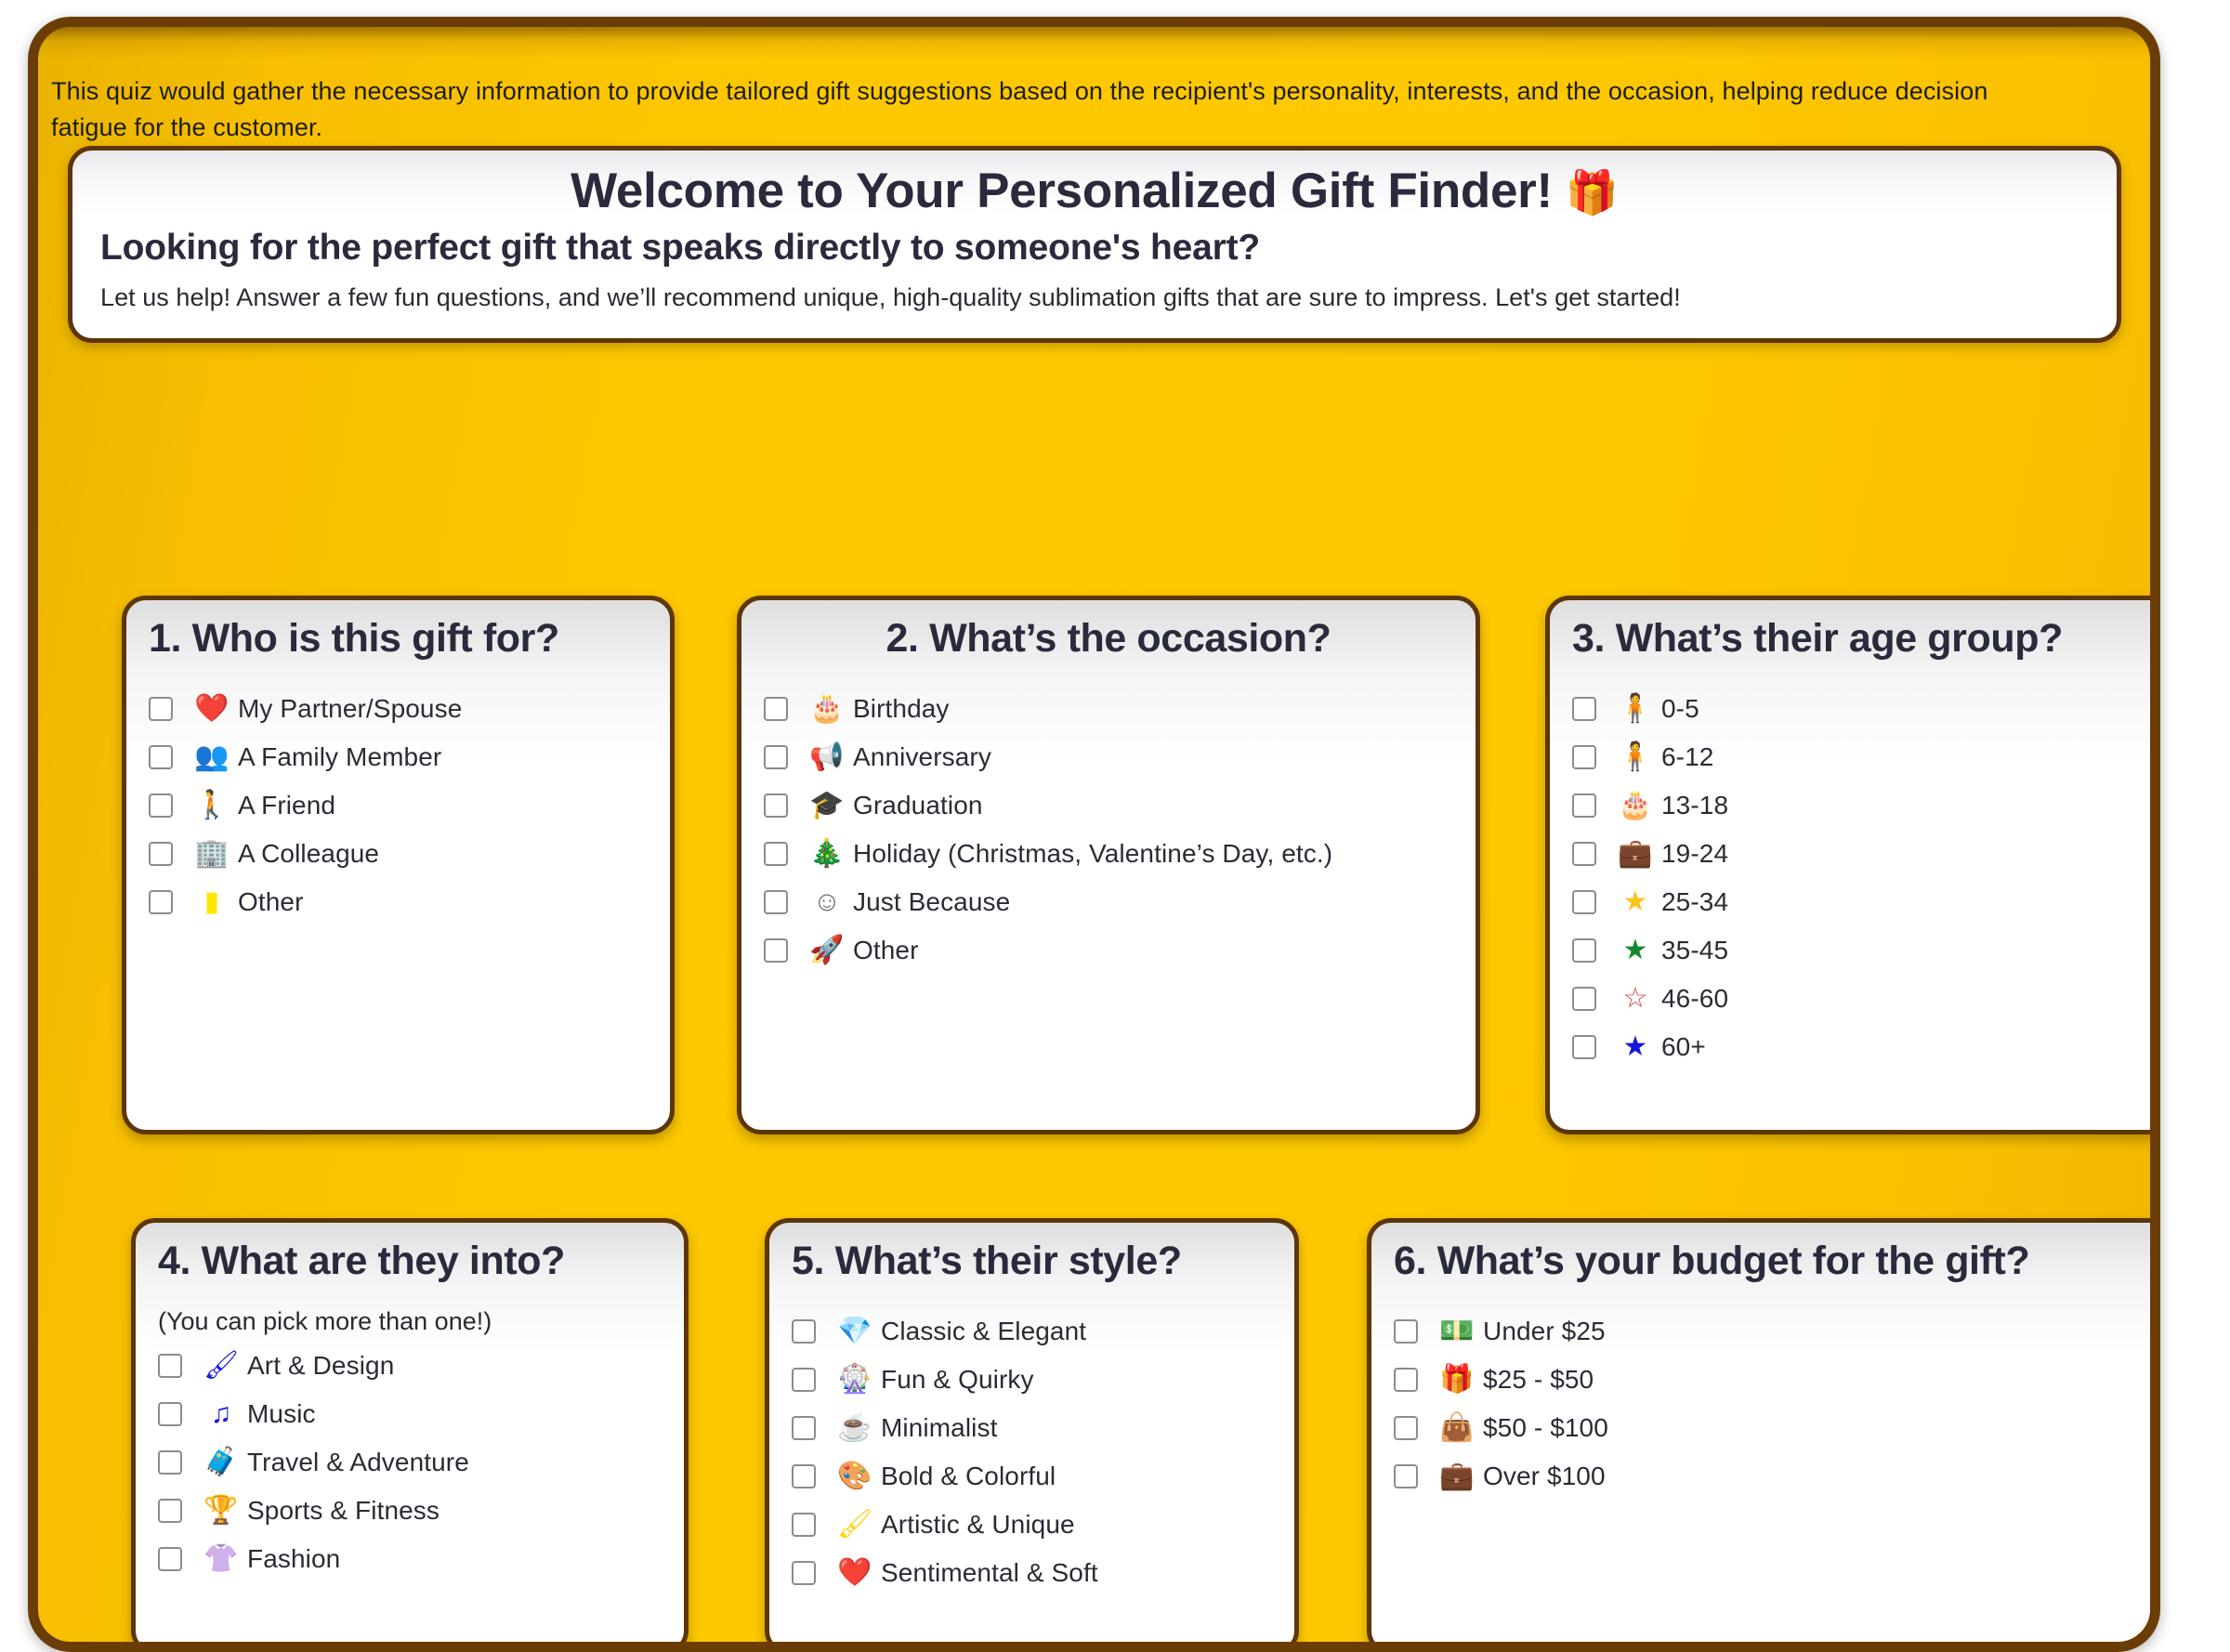  What do you see at coordinates (212, 757) in the screenshot?
I see `people-group-icon: 👥` at bounding box center [212, 757].